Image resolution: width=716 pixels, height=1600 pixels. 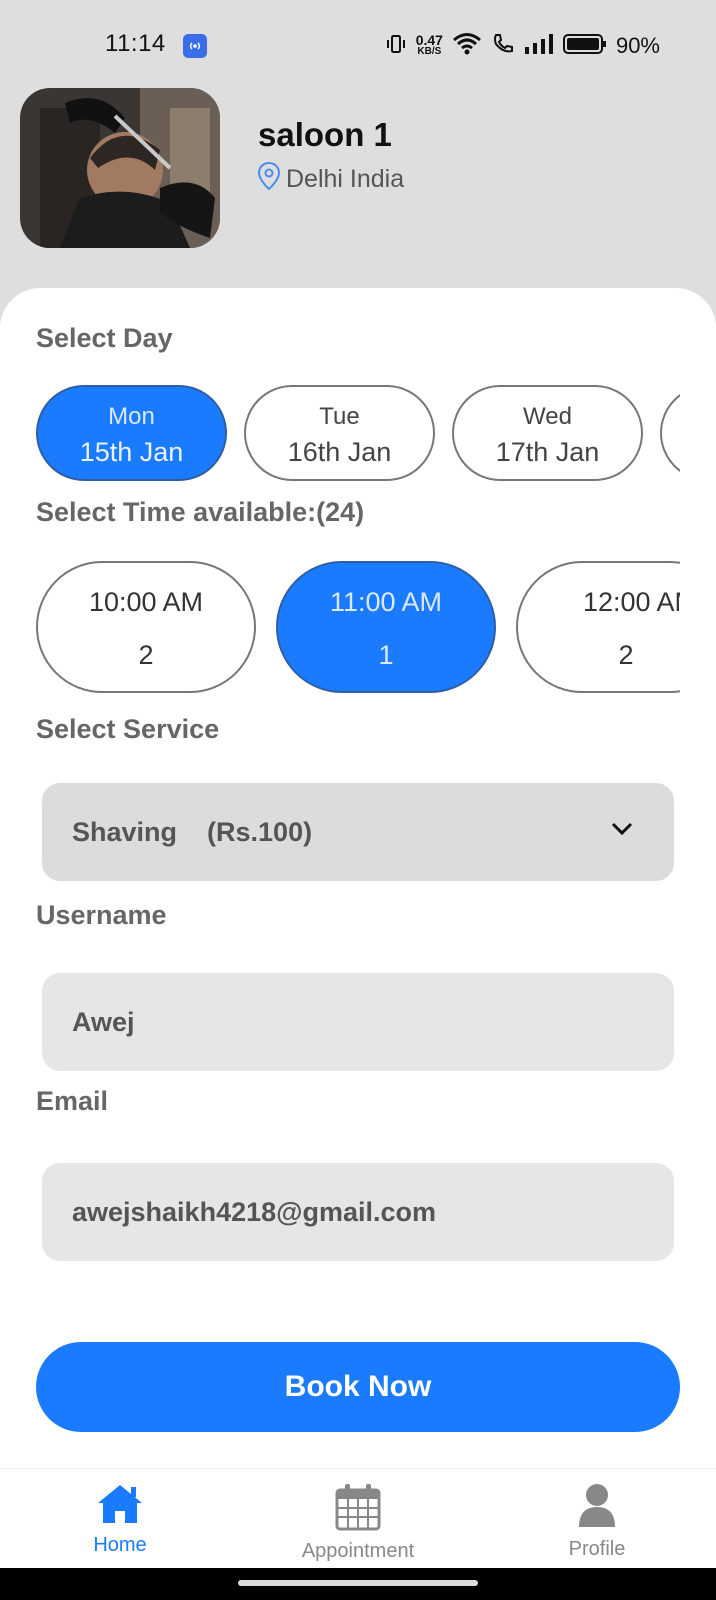 What do you see at coordinates (195, 46) in the screenshot?
I see `broadcast-icon` at bounding box center [195, 46].